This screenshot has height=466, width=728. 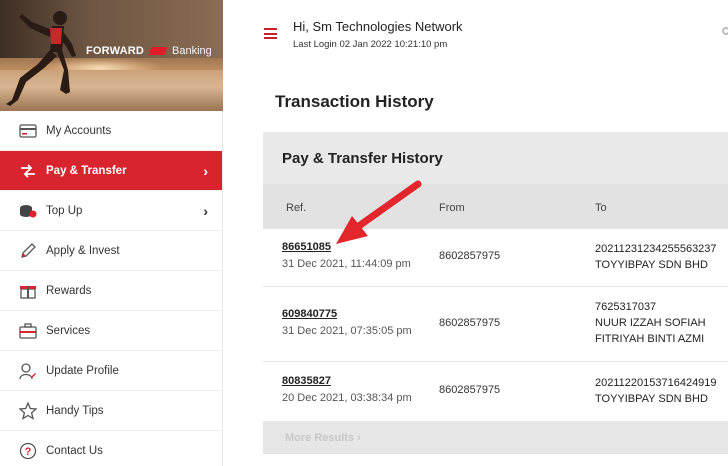 I want to click on sidebar-item-contact-us: ? Contact Us, so click(x=111, y=448).